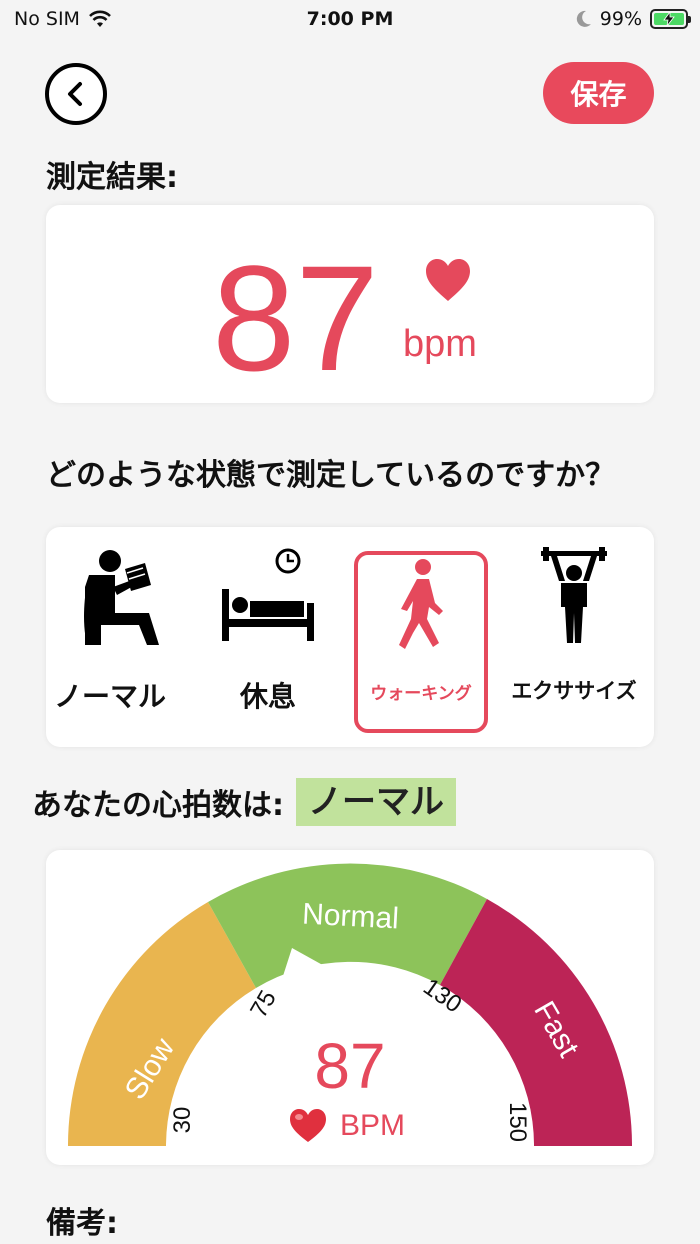 The width and height of the screenshot is (700, 1244). Describe the element at coordinates (158, 805) in the screenshot. I see `heart-rate-status-label: あなたの心拍数は:` at that location.